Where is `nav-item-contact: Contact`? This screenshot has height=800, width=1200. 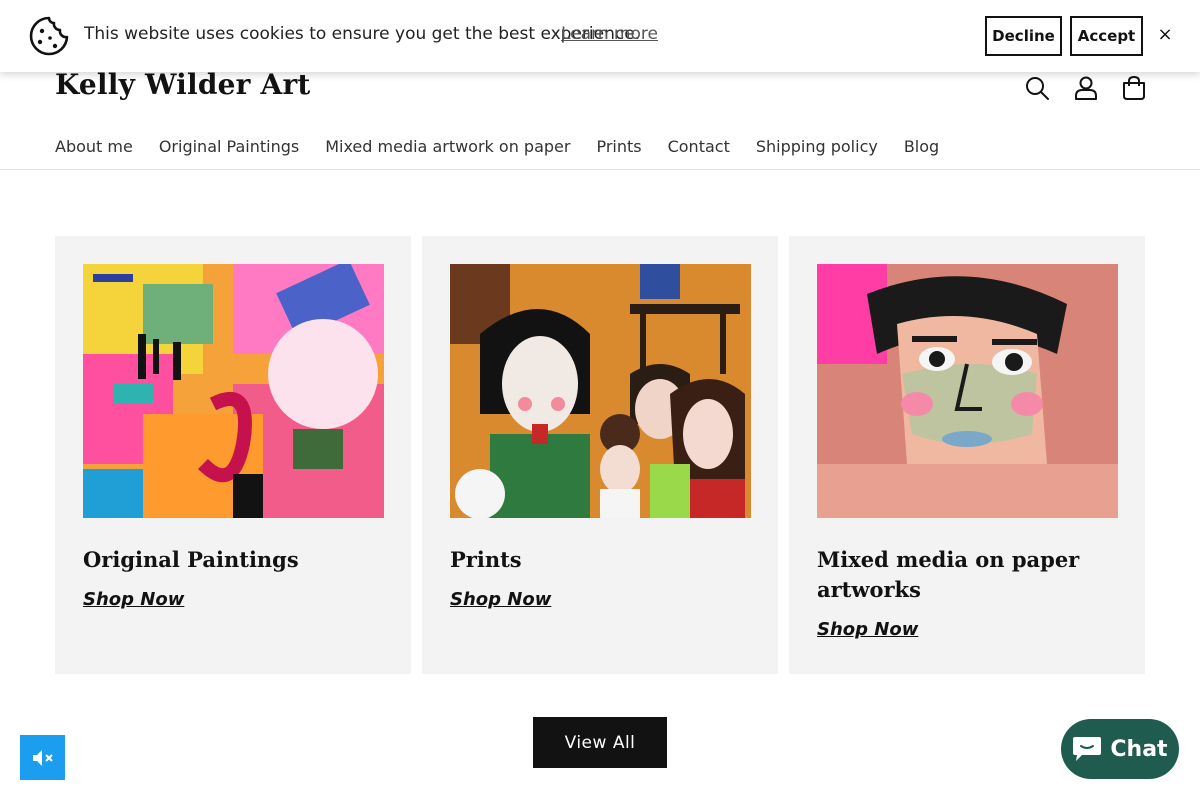 nav-item-contact: Contact is located at coordinates (699, 146).